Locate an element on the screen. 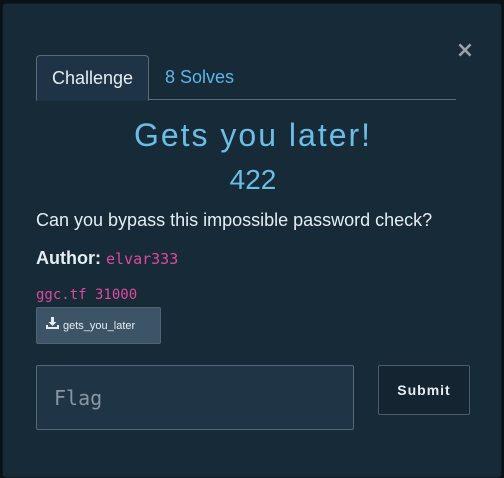 Image resolution: width=504 pixels, height=478 pixels. connection-info: ggc.tf 31000 is located at coordinates (87, 295).